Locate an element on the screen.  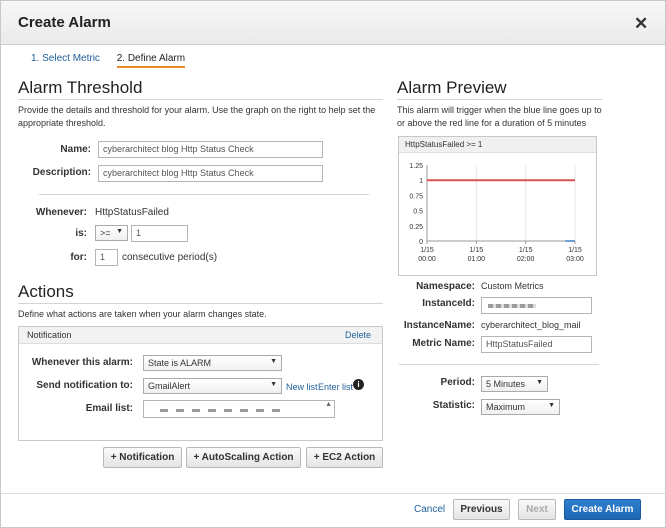
chart-y-tick: 1 is located at coordinates (421, 181).